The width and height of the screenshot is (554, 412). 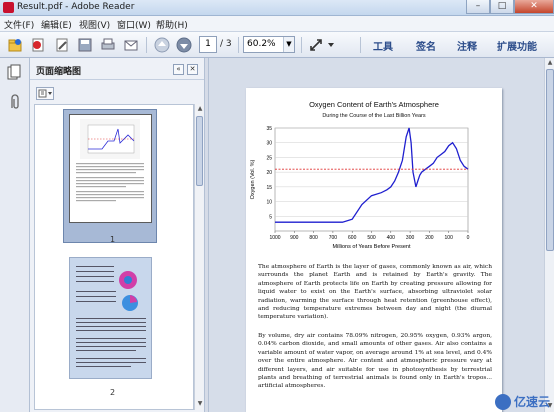 I want to click on y-tick-label: 20, so click(x=269, y=173).